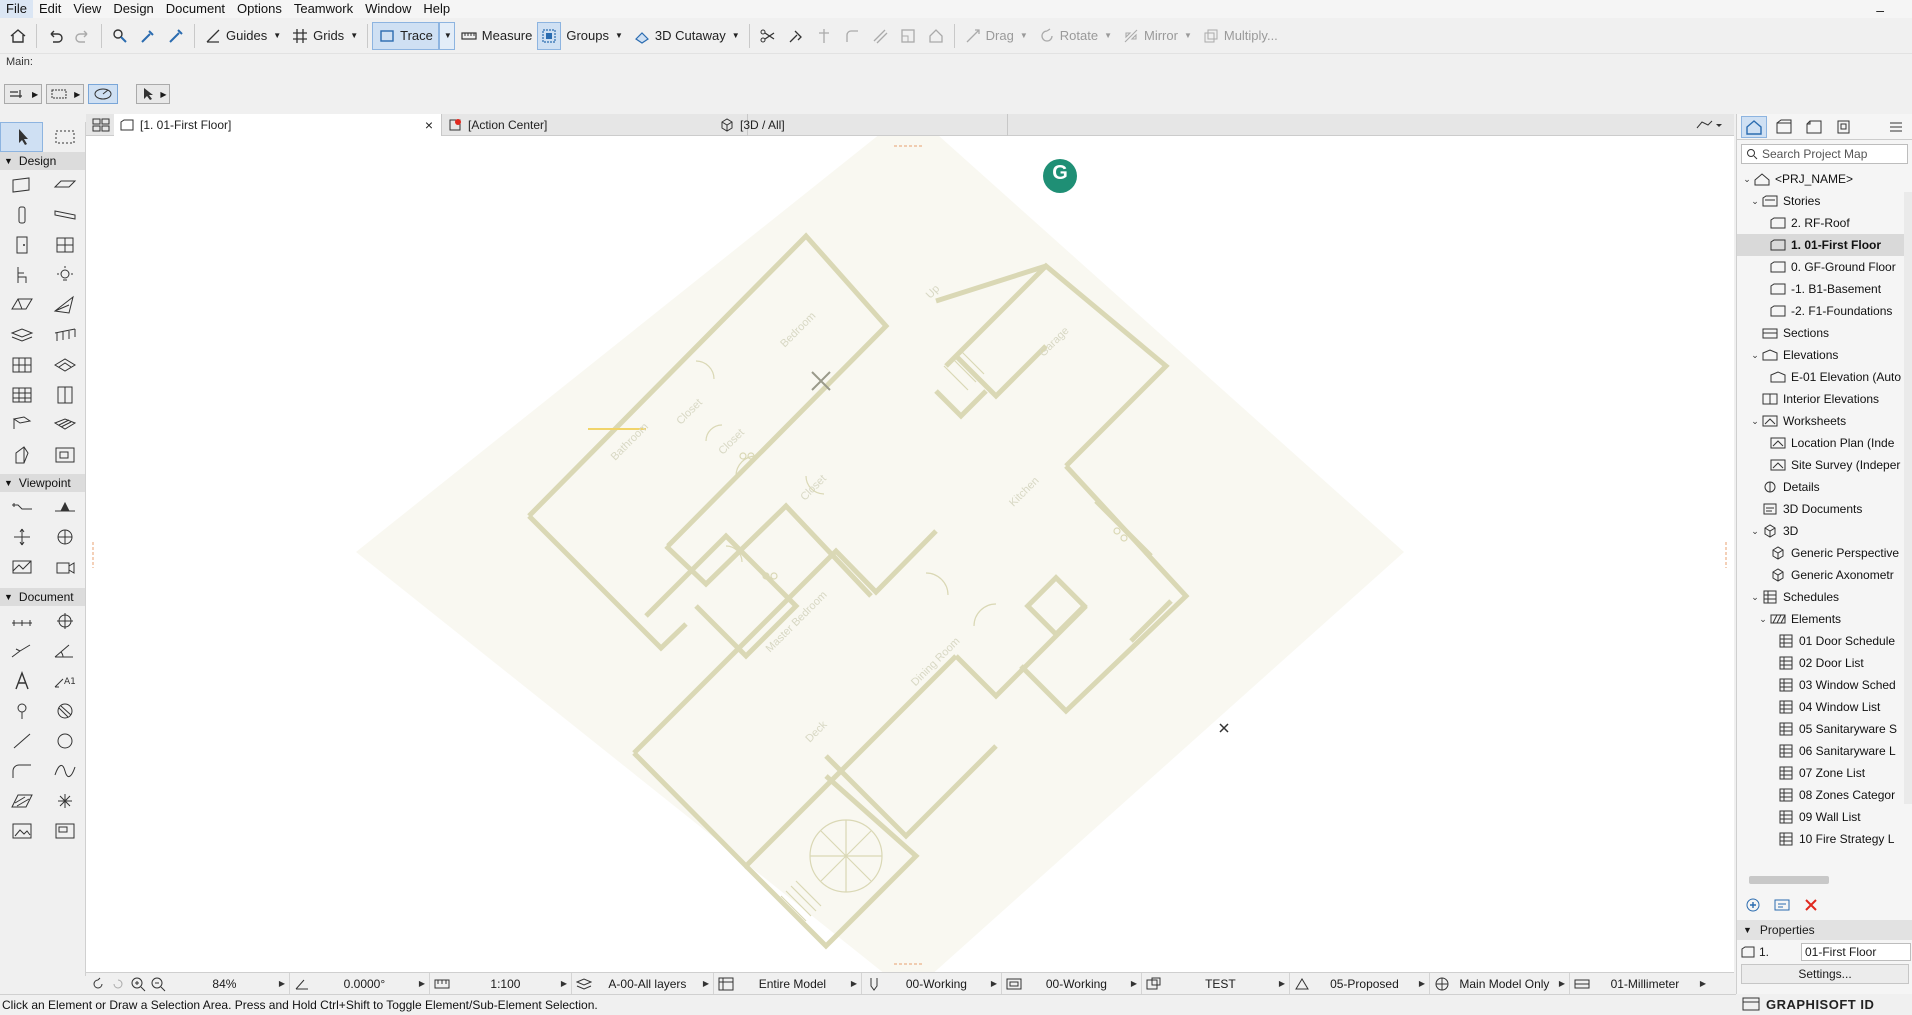 This screenshot has width=1912, height=1015. Describe the element at coordinates (1824, 487) in the screenshot. I see `tree-item: Details` at that location.